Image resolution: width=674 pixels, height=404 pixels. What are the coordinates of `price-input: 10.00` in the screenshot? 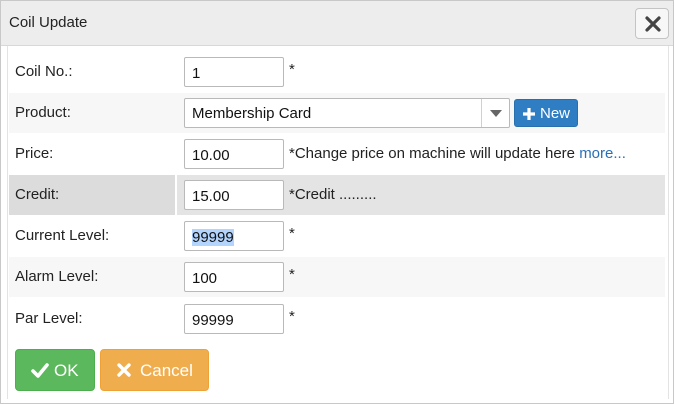 It's located at (234, 154).